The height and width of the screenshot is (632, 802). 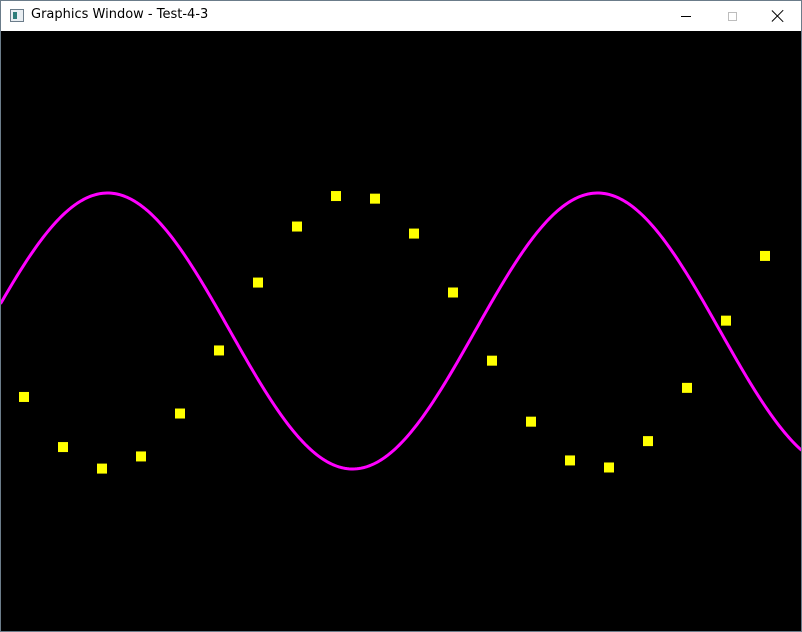 I want to click on close-button, so click(x=778, y=16).